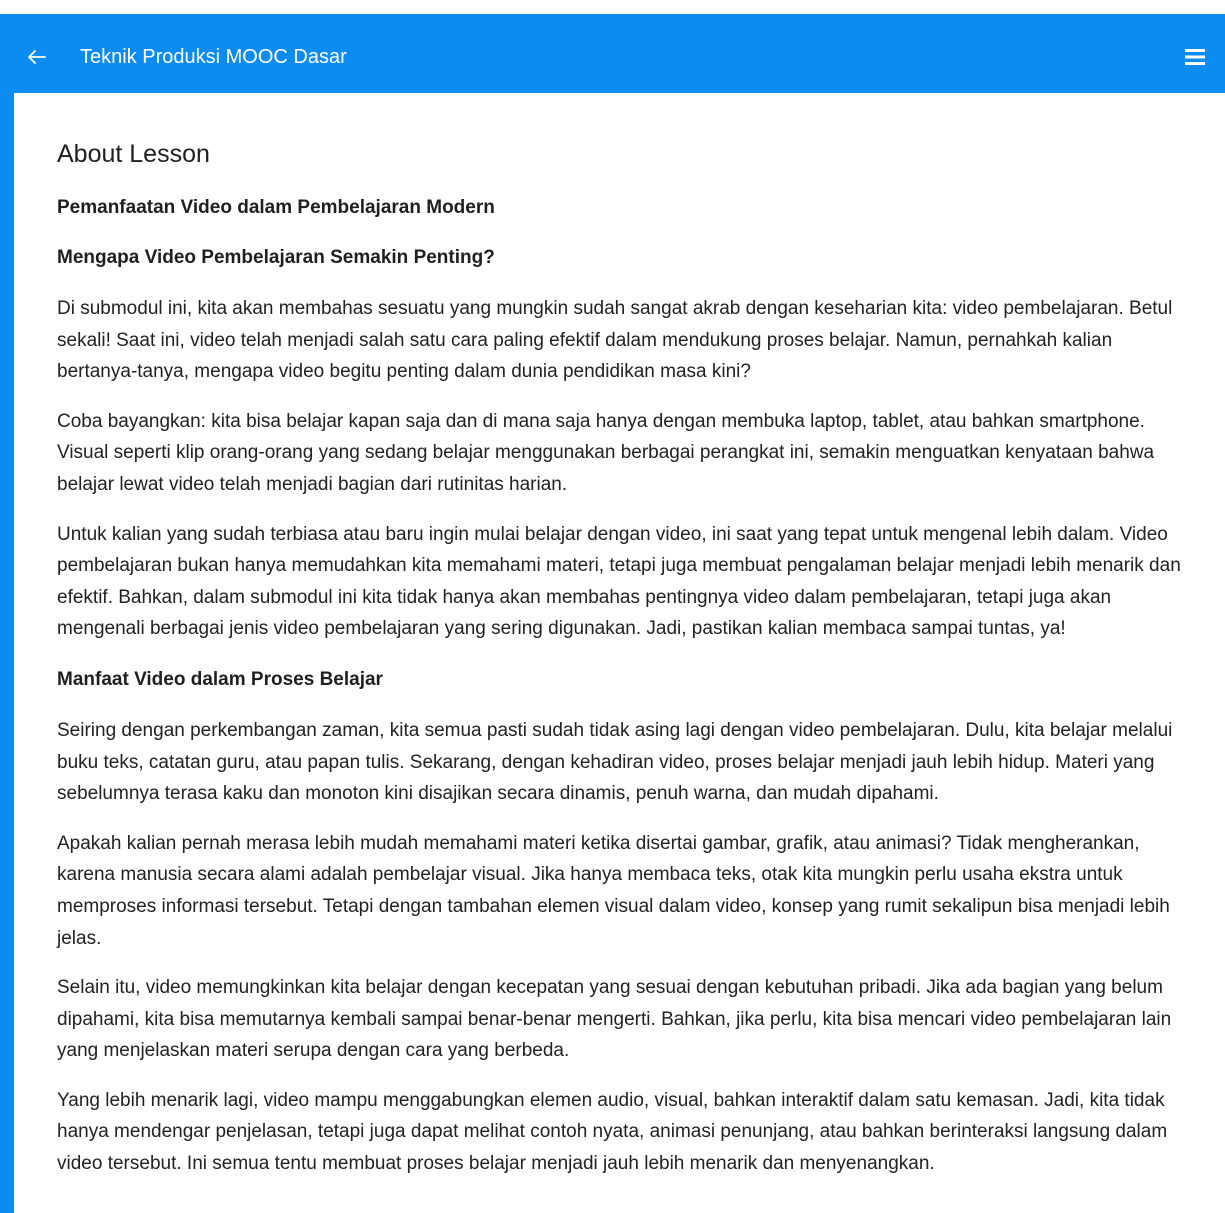 Image resolution: width=1225 pixels, height=1213 pixels. Describe the element at coordinates (133, 154) in the screenshot. I see `about-lesson-heading: About Lesson` at that location.